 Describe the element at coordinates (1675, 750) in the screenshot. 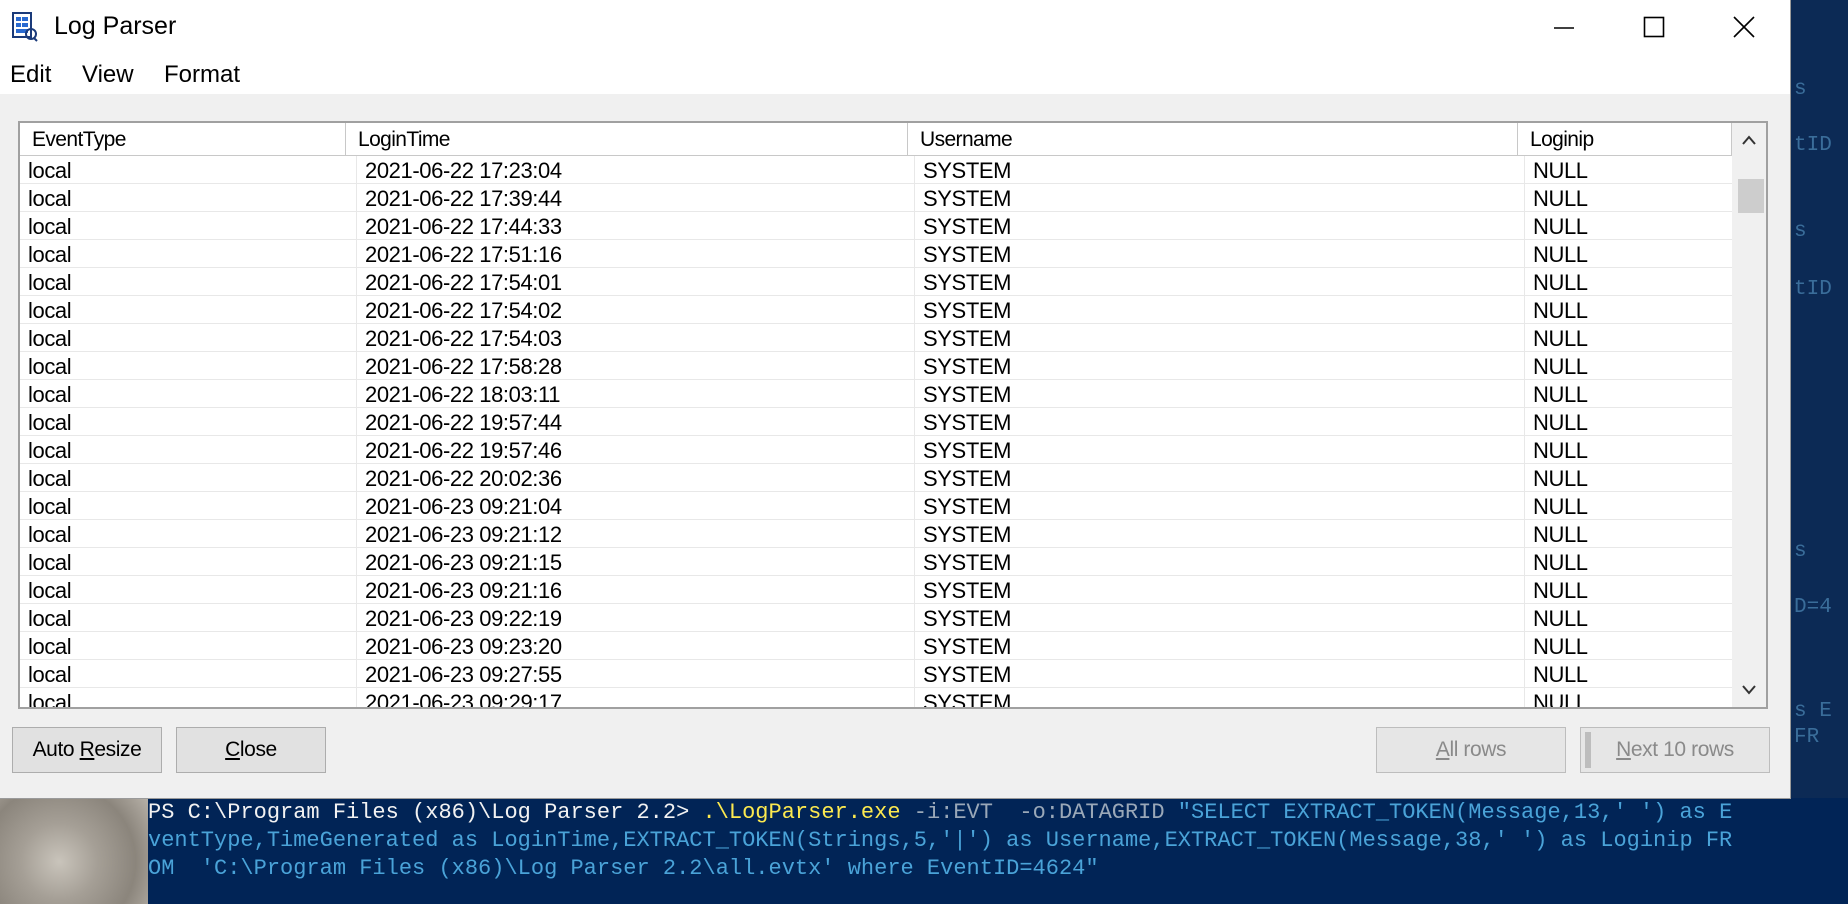

I see `next-10-rows-button: Next 10 rows` at that location.